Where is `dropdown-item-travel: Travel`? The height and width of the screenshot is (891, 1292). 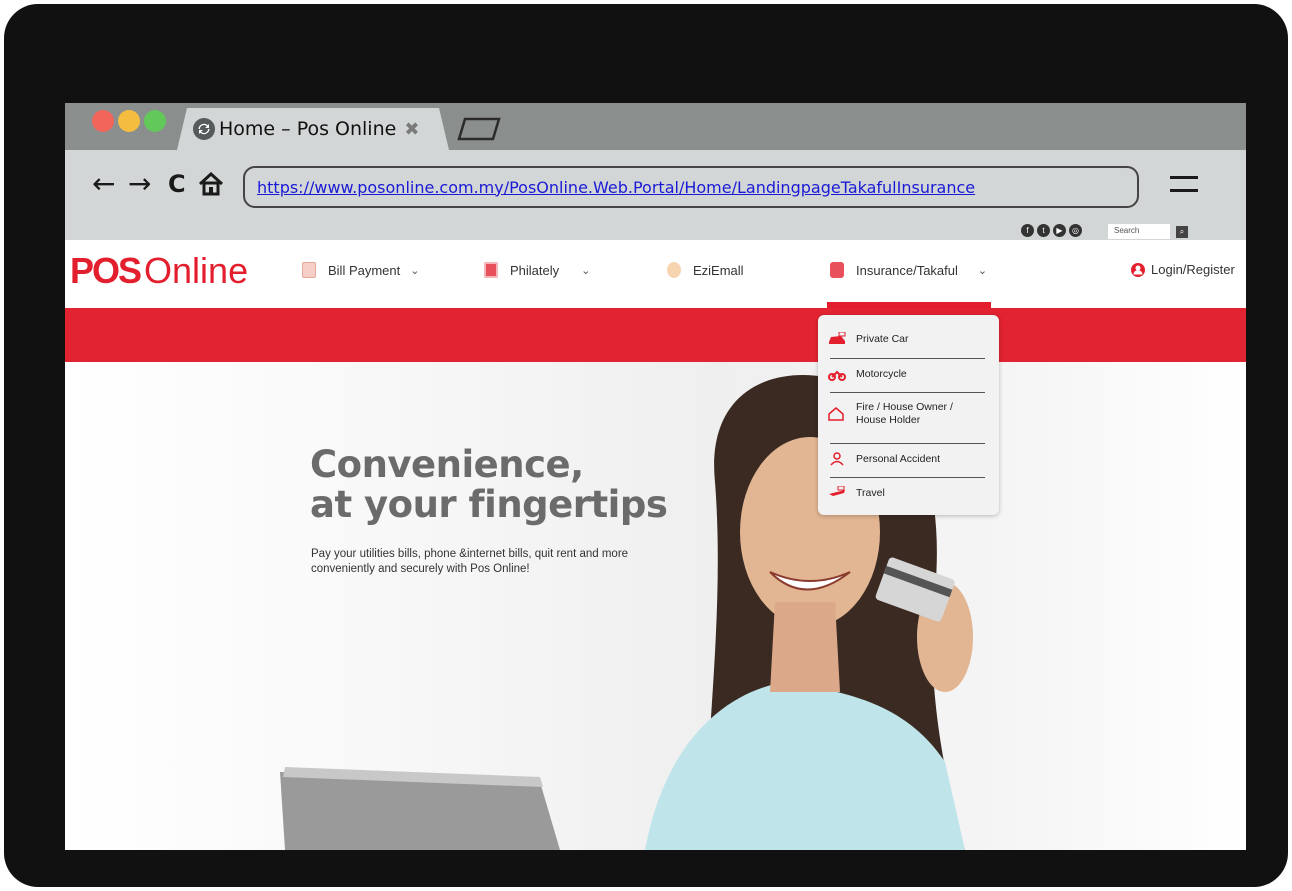 dropdown-item-travel: Travel is located at coordinates (906, 493).